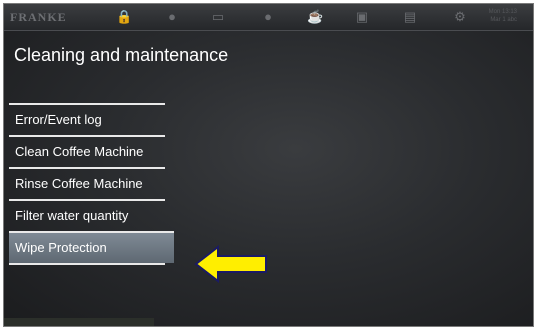  What do you see at coordinates (460, 17) in the screenshot?
I see `wrench-icon: ⚙` at bounding box center [460, 17].